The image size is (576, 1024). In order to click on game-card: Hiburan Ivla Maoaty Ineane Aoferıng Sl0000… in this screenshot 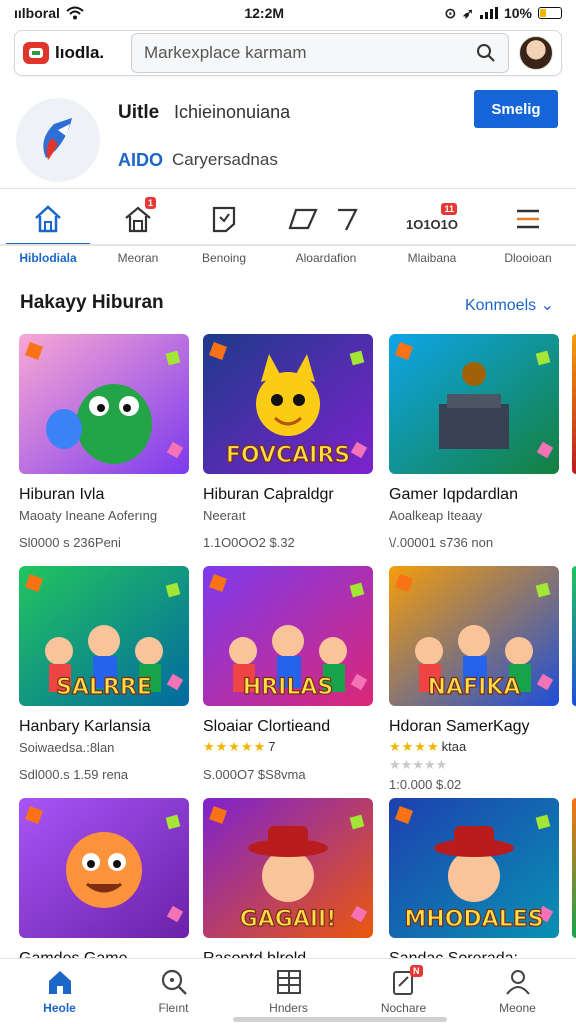, I will do `click(104, 442)`.